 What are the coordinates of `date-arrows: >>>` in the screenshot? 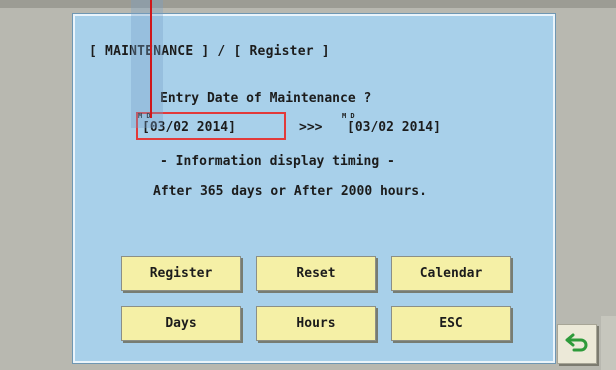 It's located at (311, 127).